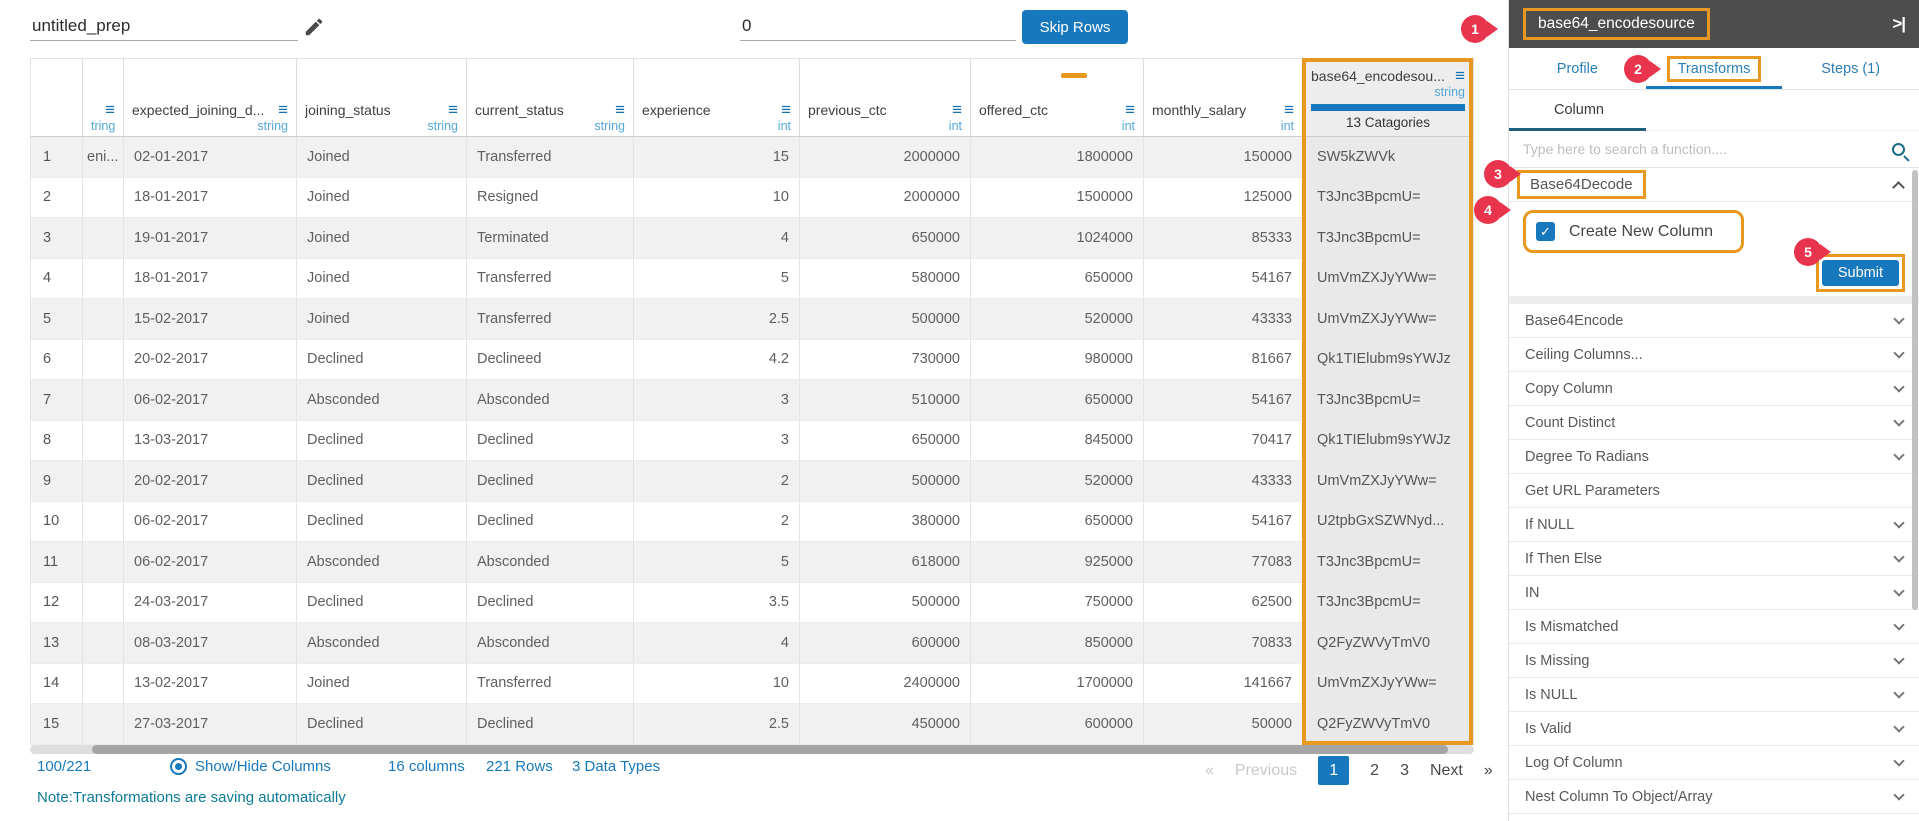  What do you see at coordinates (1714, 525) in the screenshot?
I see `function-item-if-null: If NULL` at bounding box center [1714, 525].